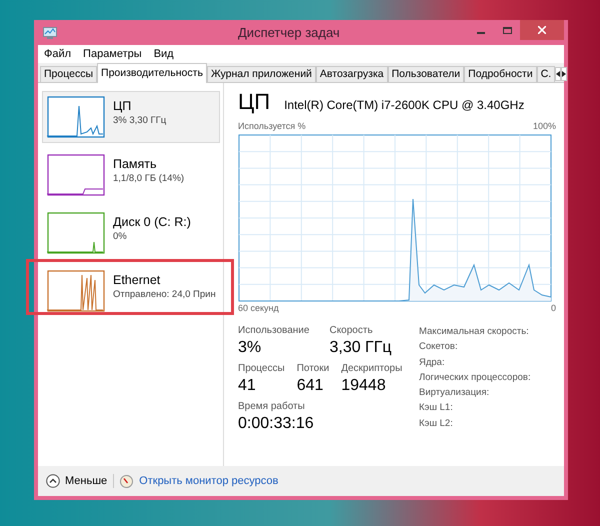 The width and height of the screenshot is (600, 526). What do you see at coordinates (546, 74) in the screenshot?
I see `tab: С.` at bounding box center [546, 74].